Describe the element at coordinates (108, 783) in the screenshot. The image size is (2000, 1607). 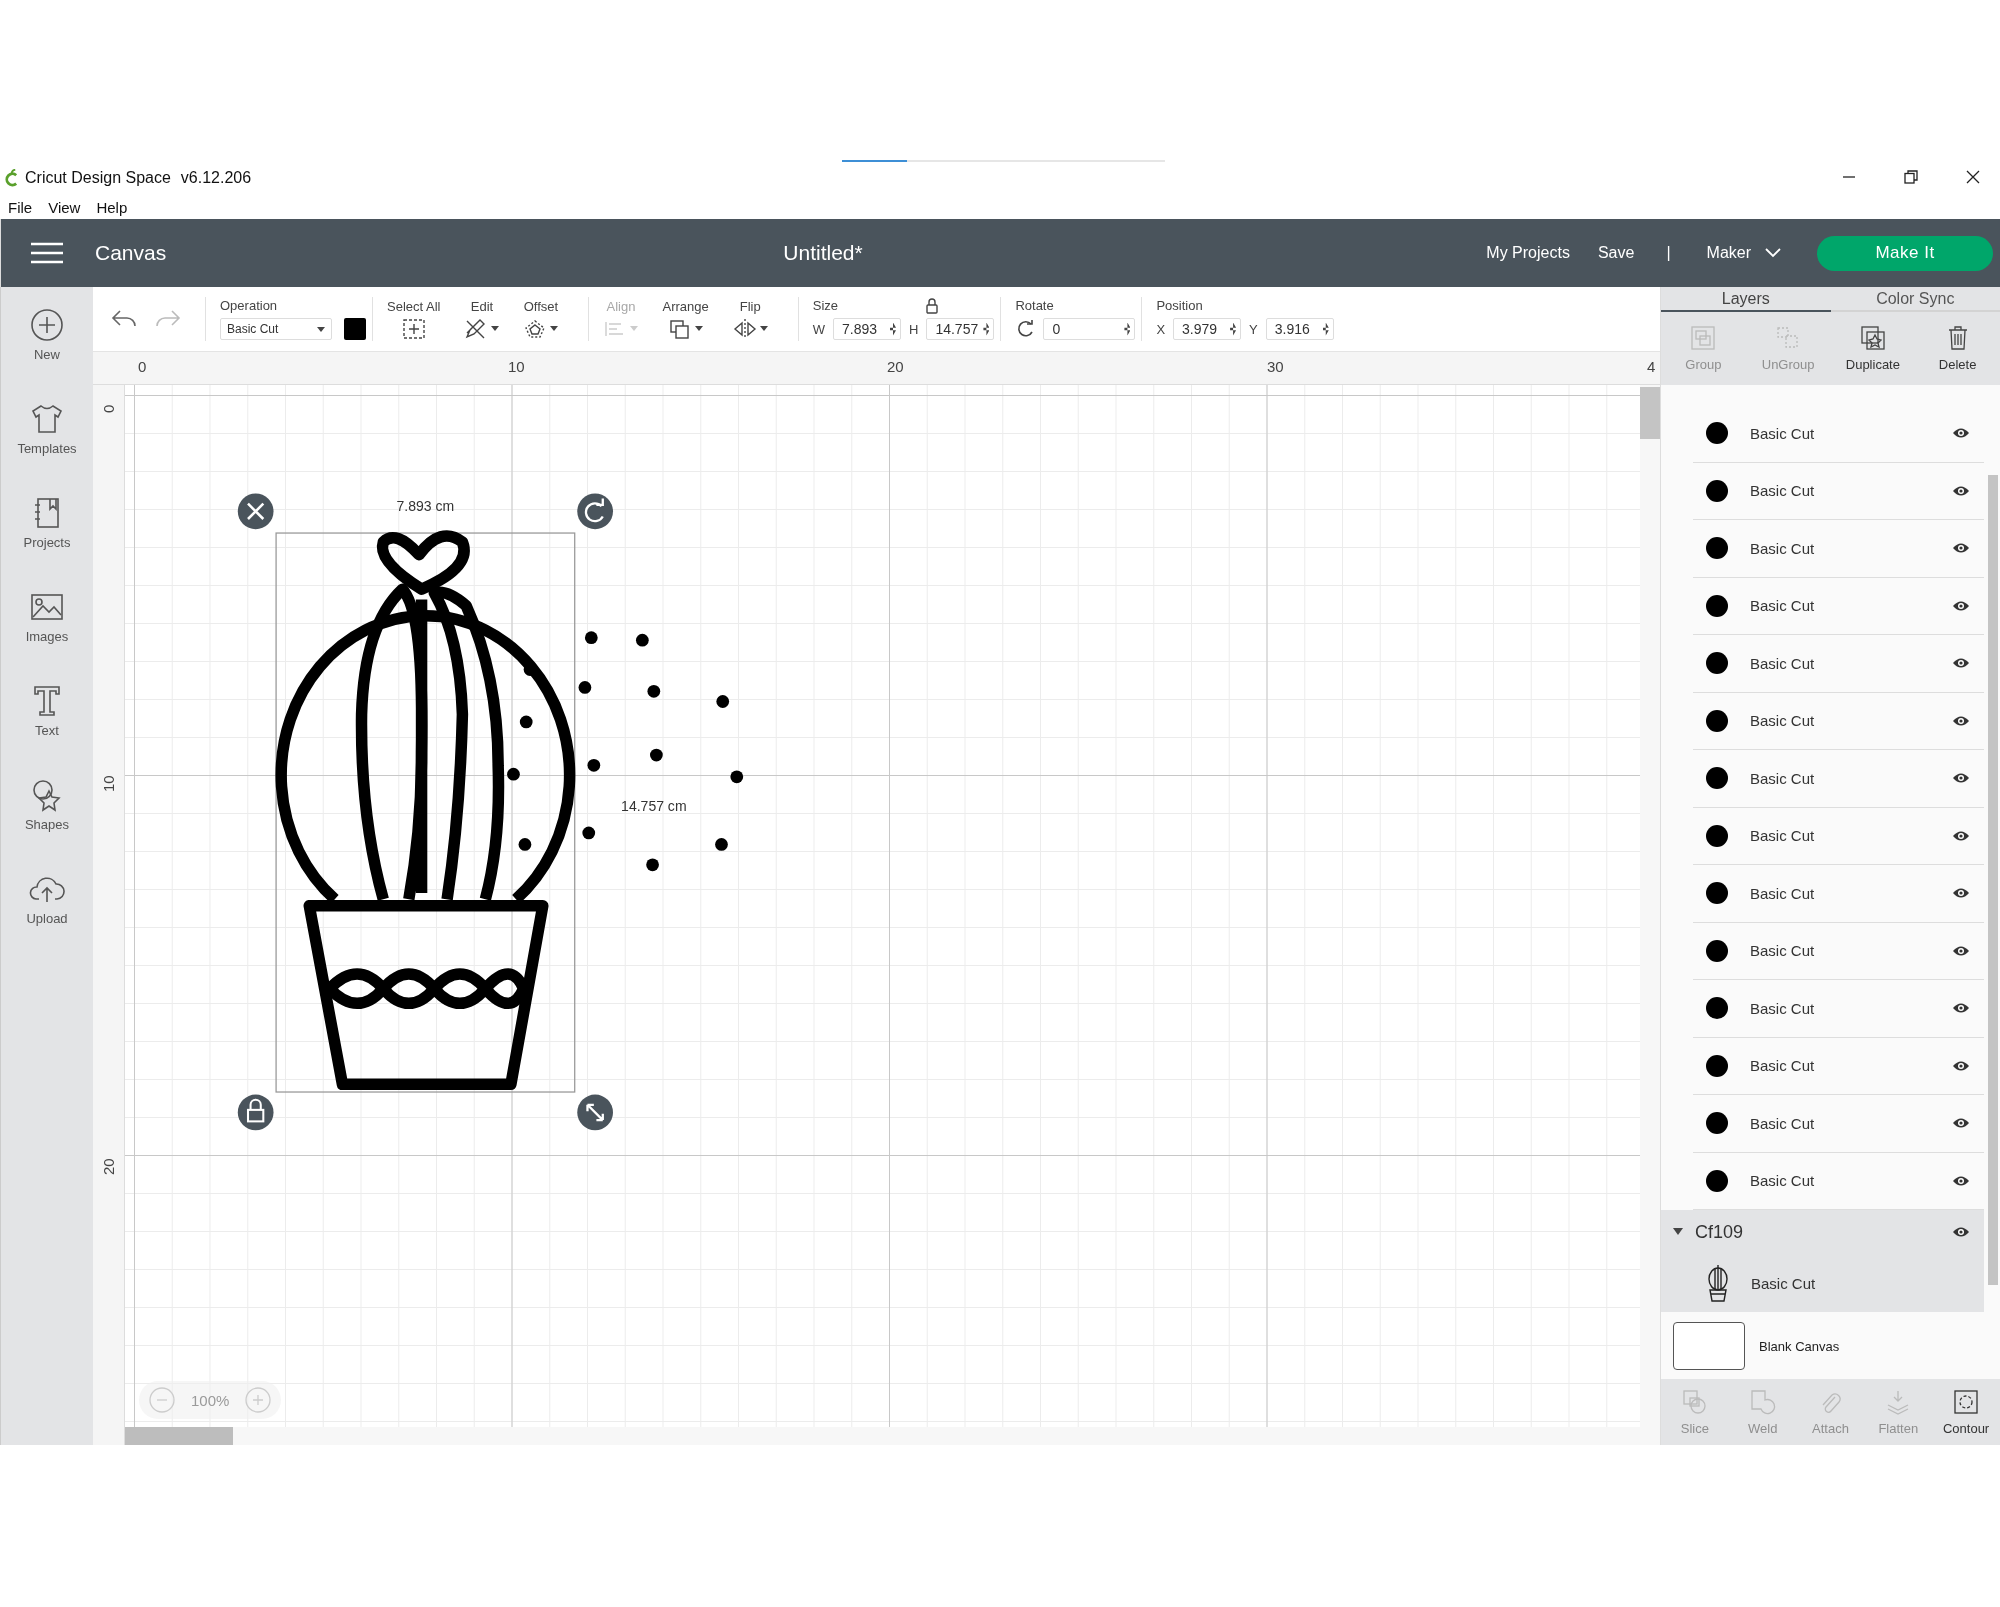
I see `ruler-number: 10` at that location.